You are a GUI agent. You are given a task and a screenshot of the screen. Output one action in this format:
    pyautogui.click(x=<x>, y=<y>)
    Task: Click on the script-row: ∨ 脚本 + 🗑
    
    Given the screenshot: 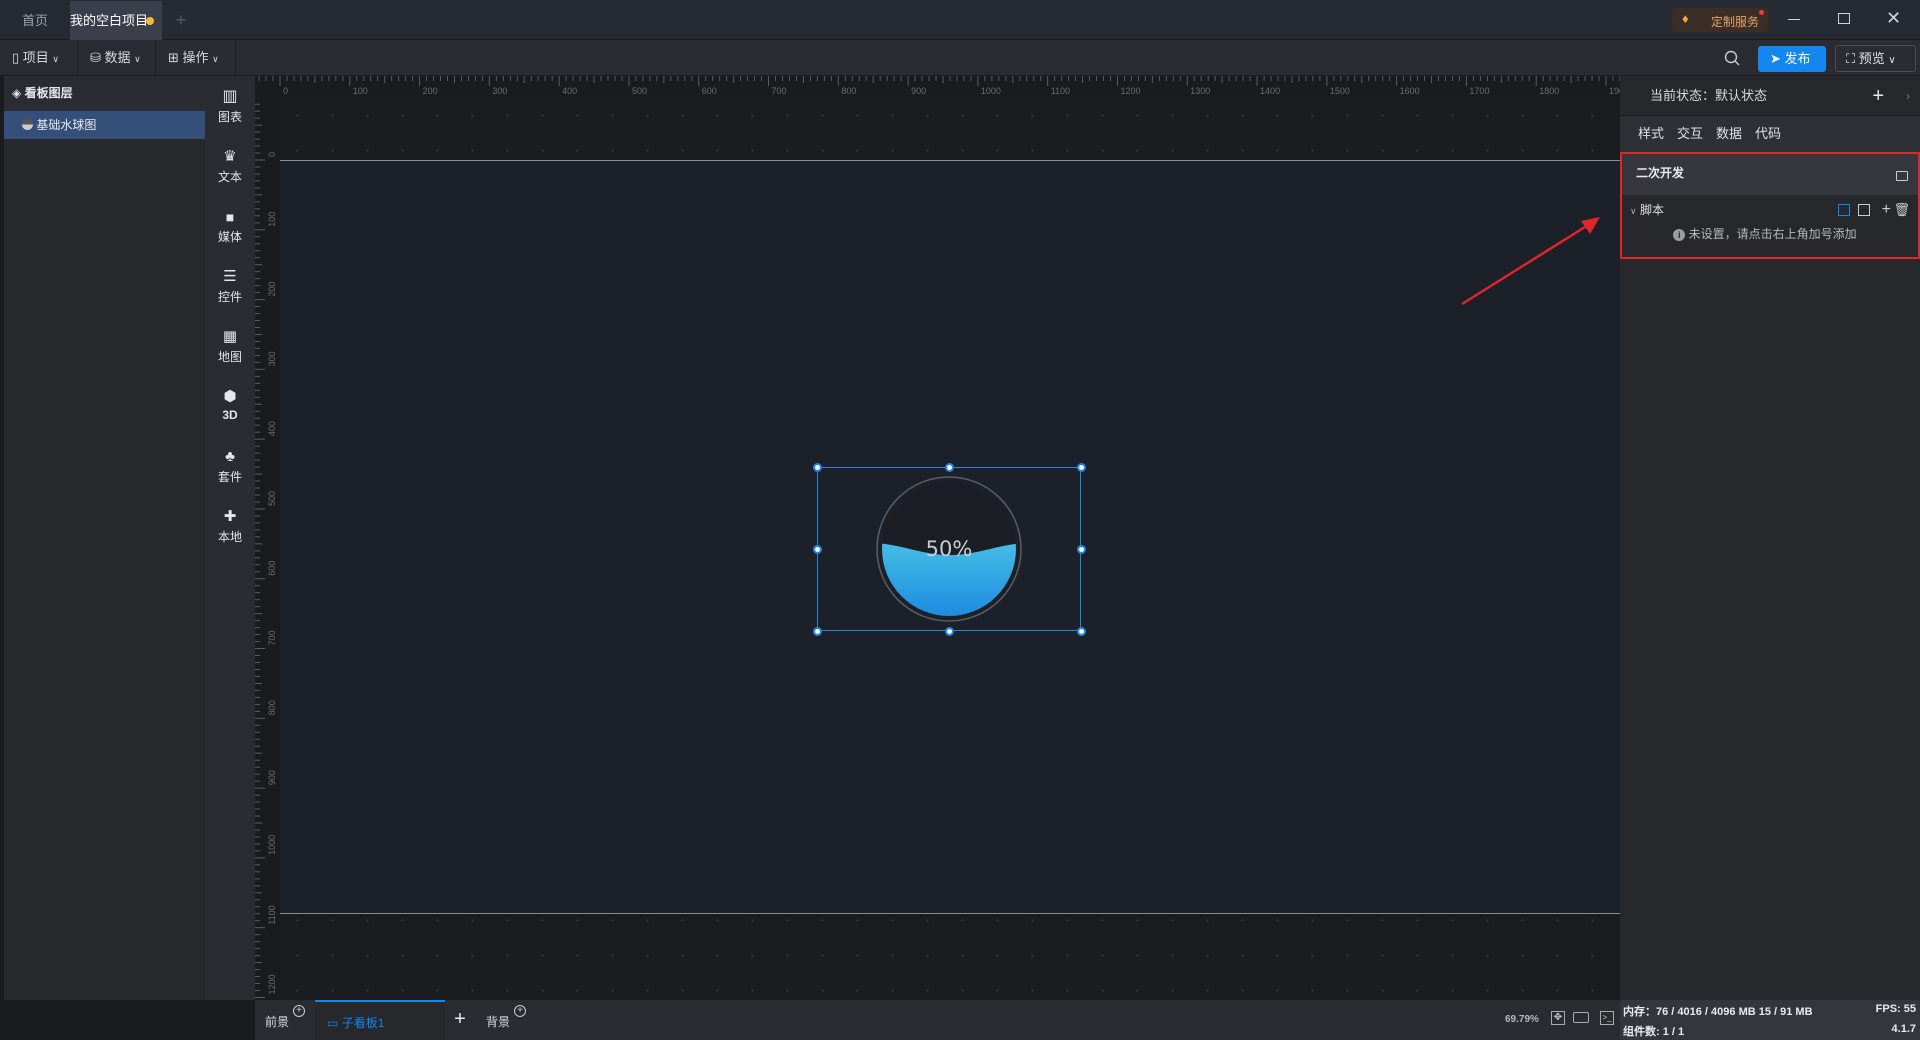 What is the action you would take?
    pyautogui.click(x=1770, y=210)
    